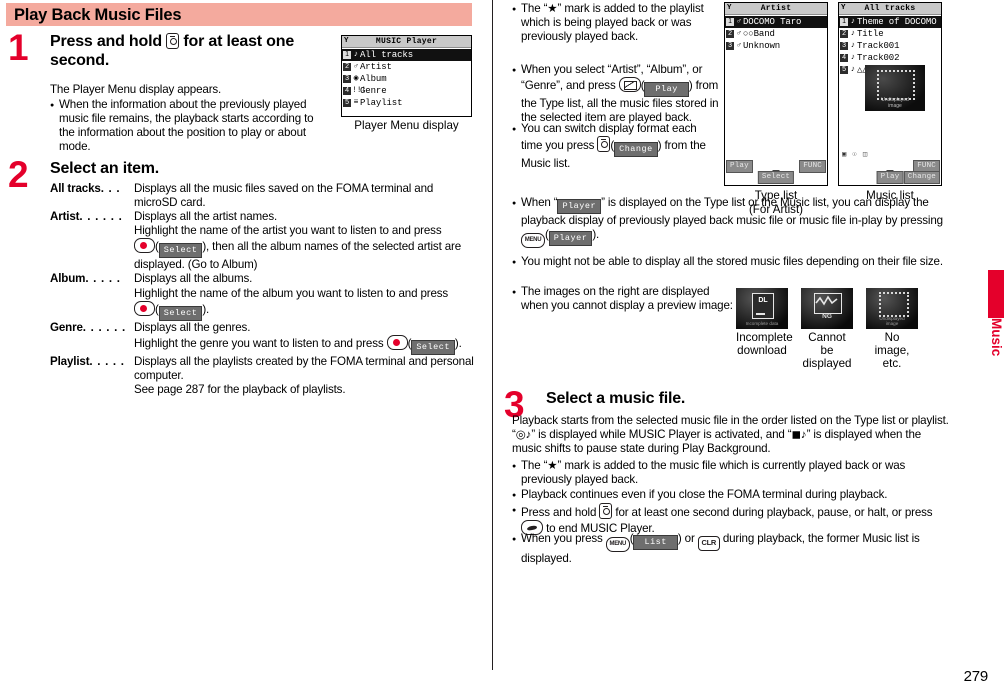 The image size is (1004, 699). I want to click on softkey-change: Change, so click(921, 177).